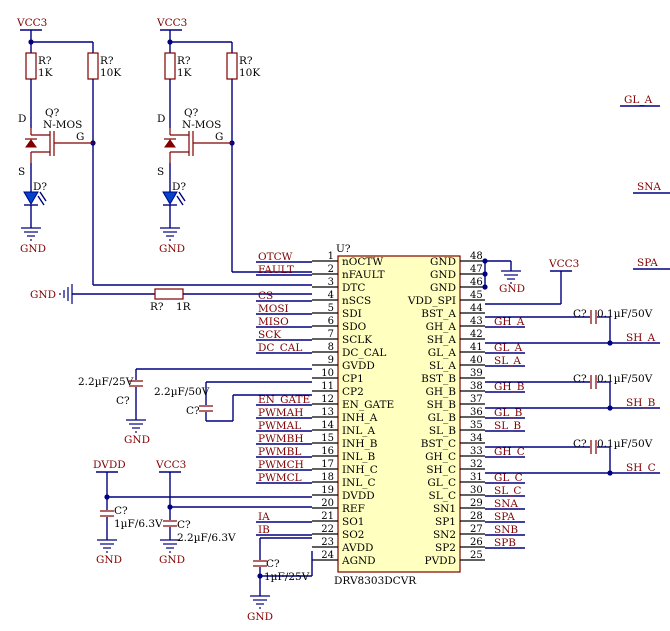 Image resolution: width=670 pixels, height=631 pixels. Describe the element at coordinates (40, 187) in the screenshot. I see `d-designator: D?` at that location.